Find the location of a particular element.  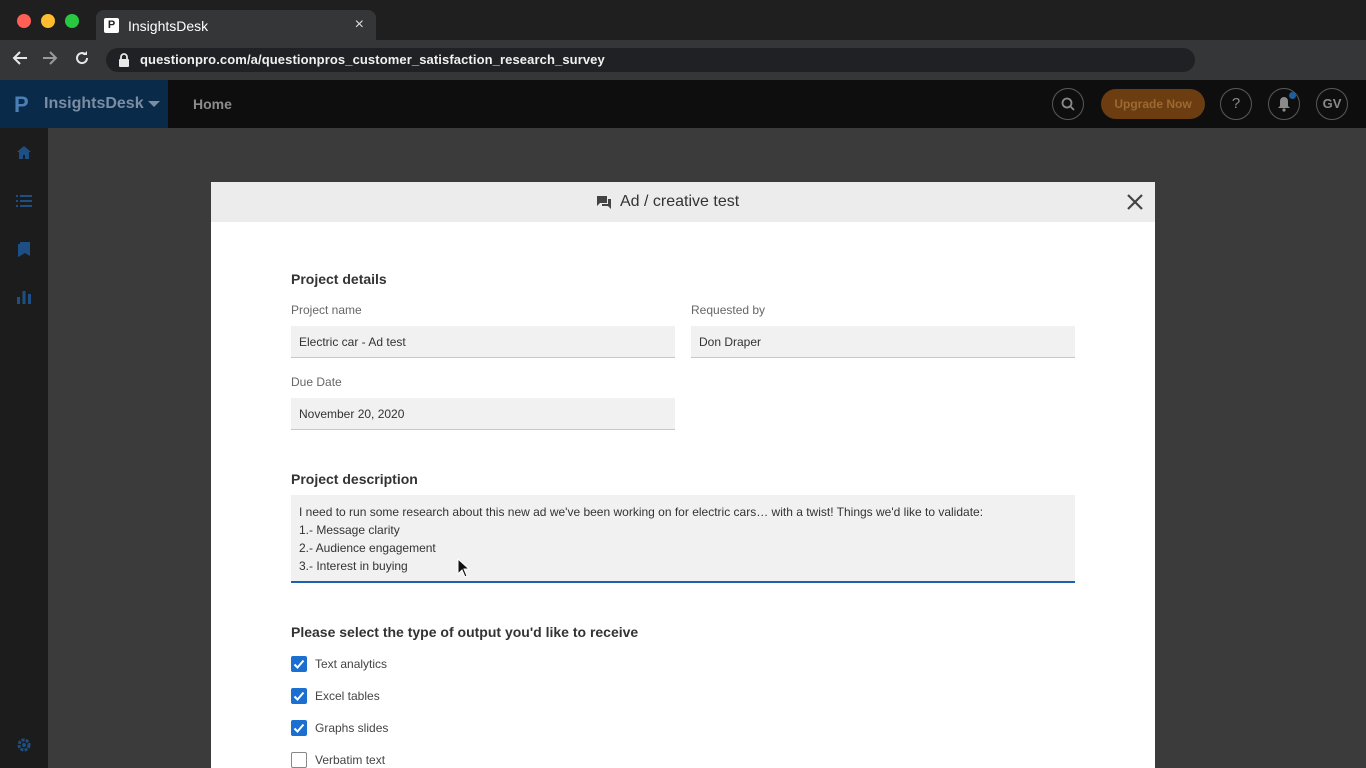

list-icon is located at coordinates (24, 201).